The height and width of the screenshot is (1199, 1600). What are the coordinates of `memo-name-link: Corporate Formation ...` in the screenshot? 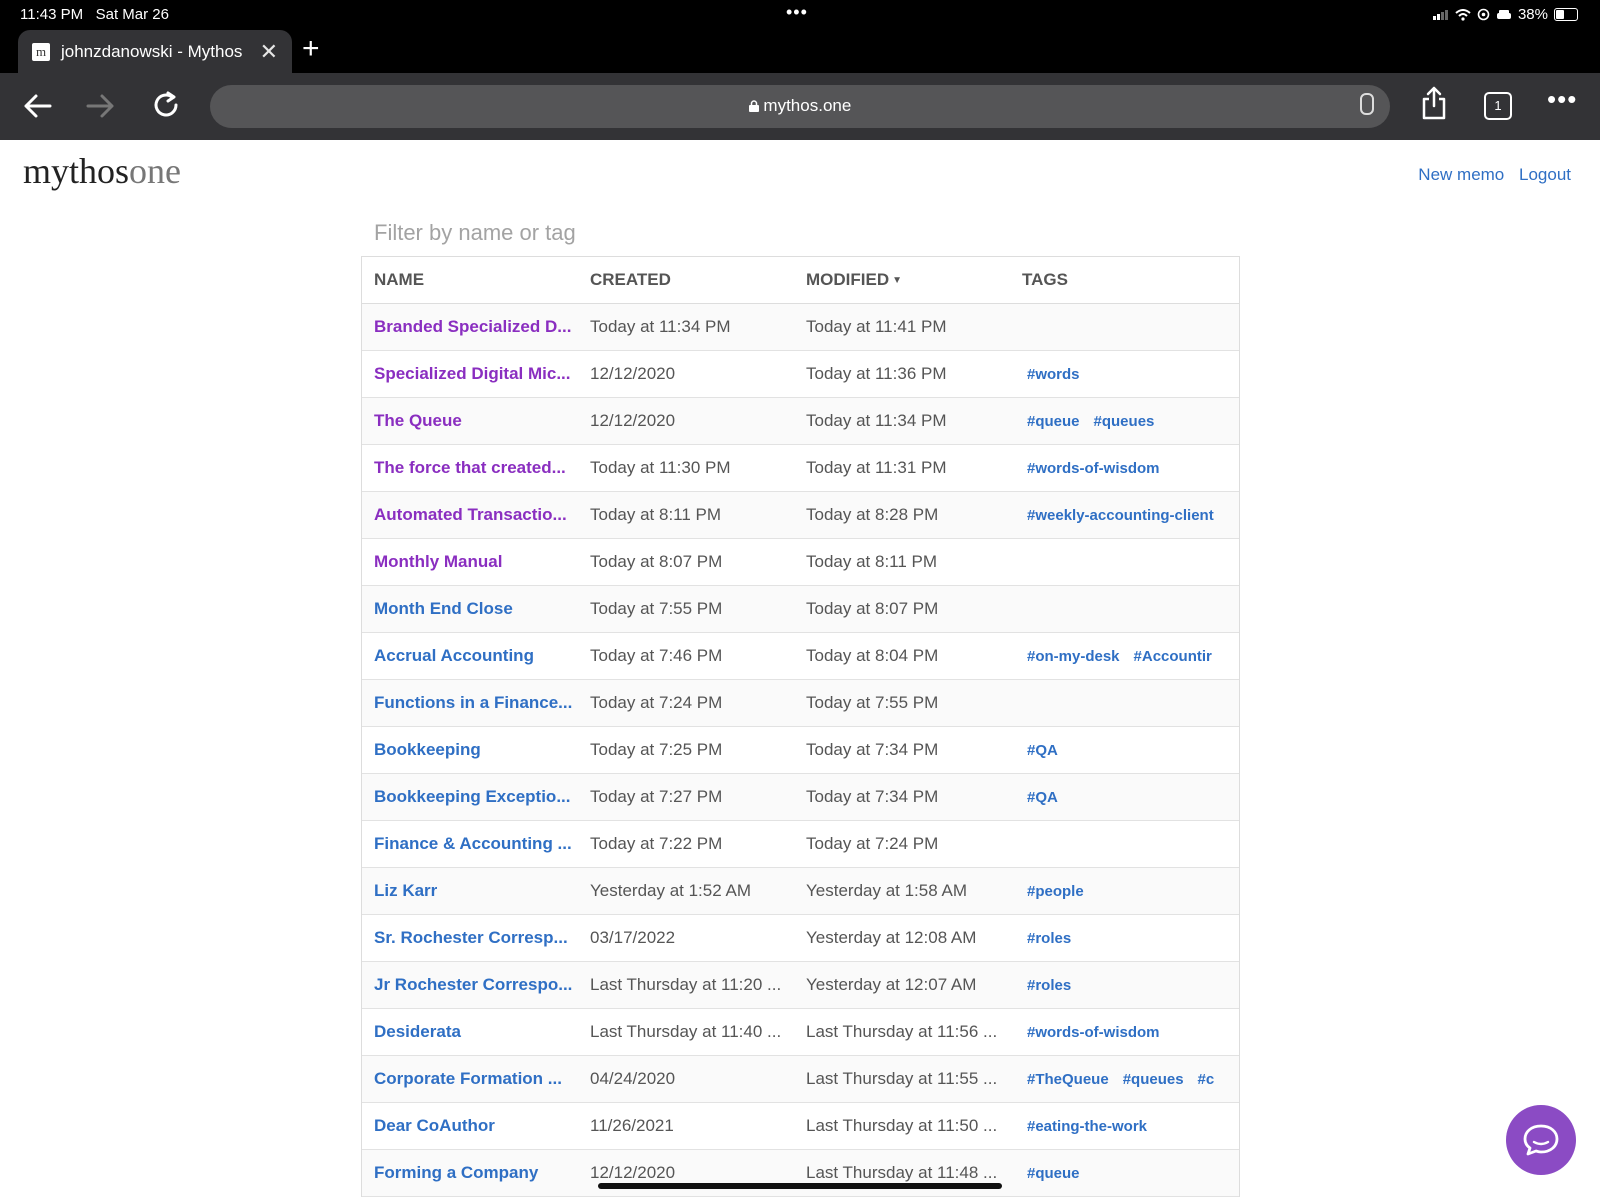 It's located at (476, 1079).